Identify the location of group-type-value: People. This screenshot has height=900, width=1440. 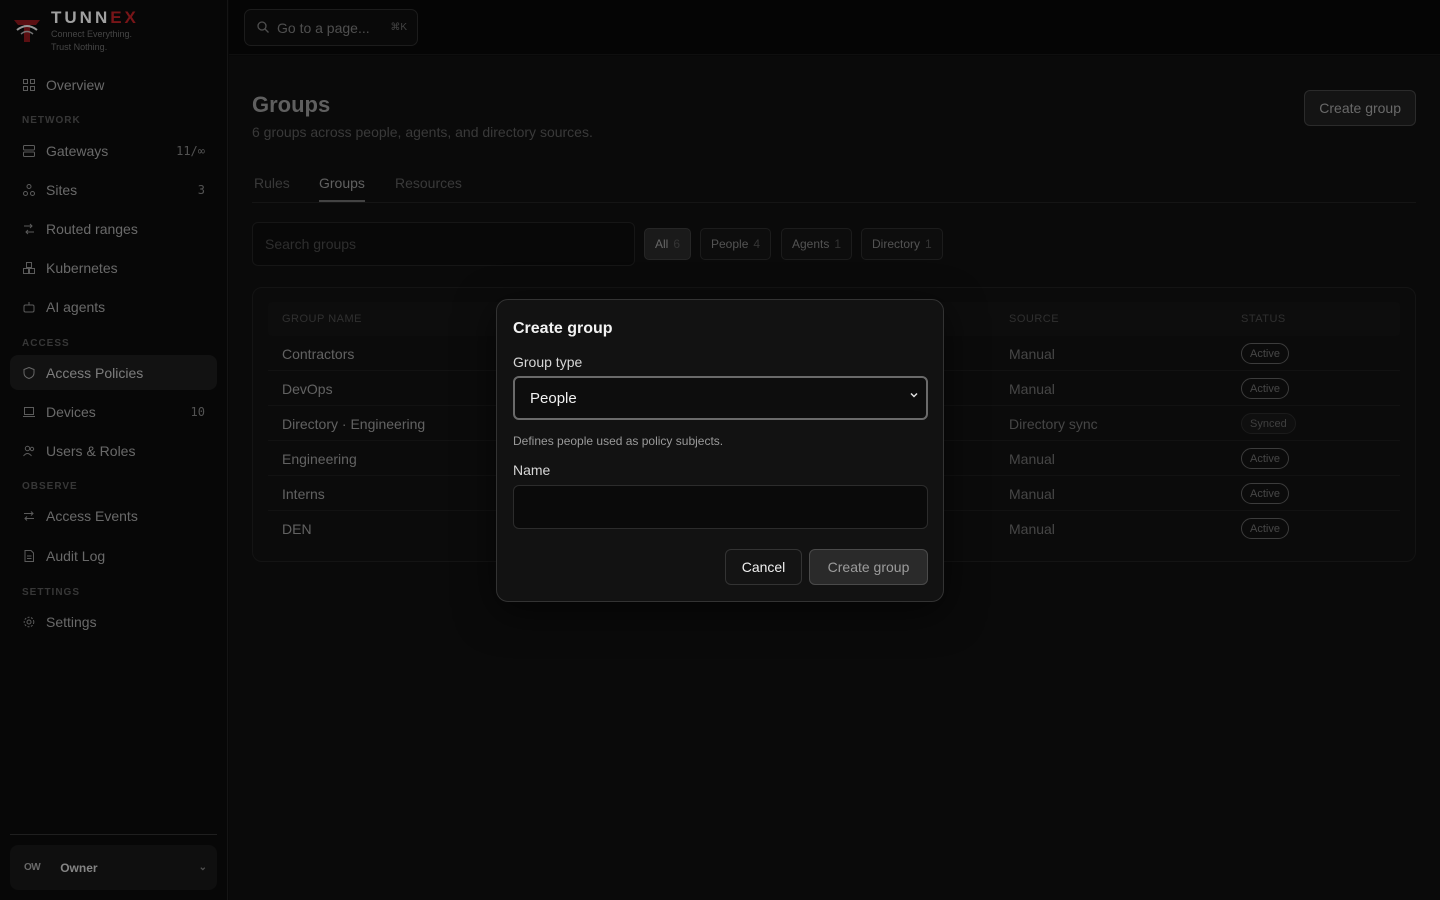
(553, 398).